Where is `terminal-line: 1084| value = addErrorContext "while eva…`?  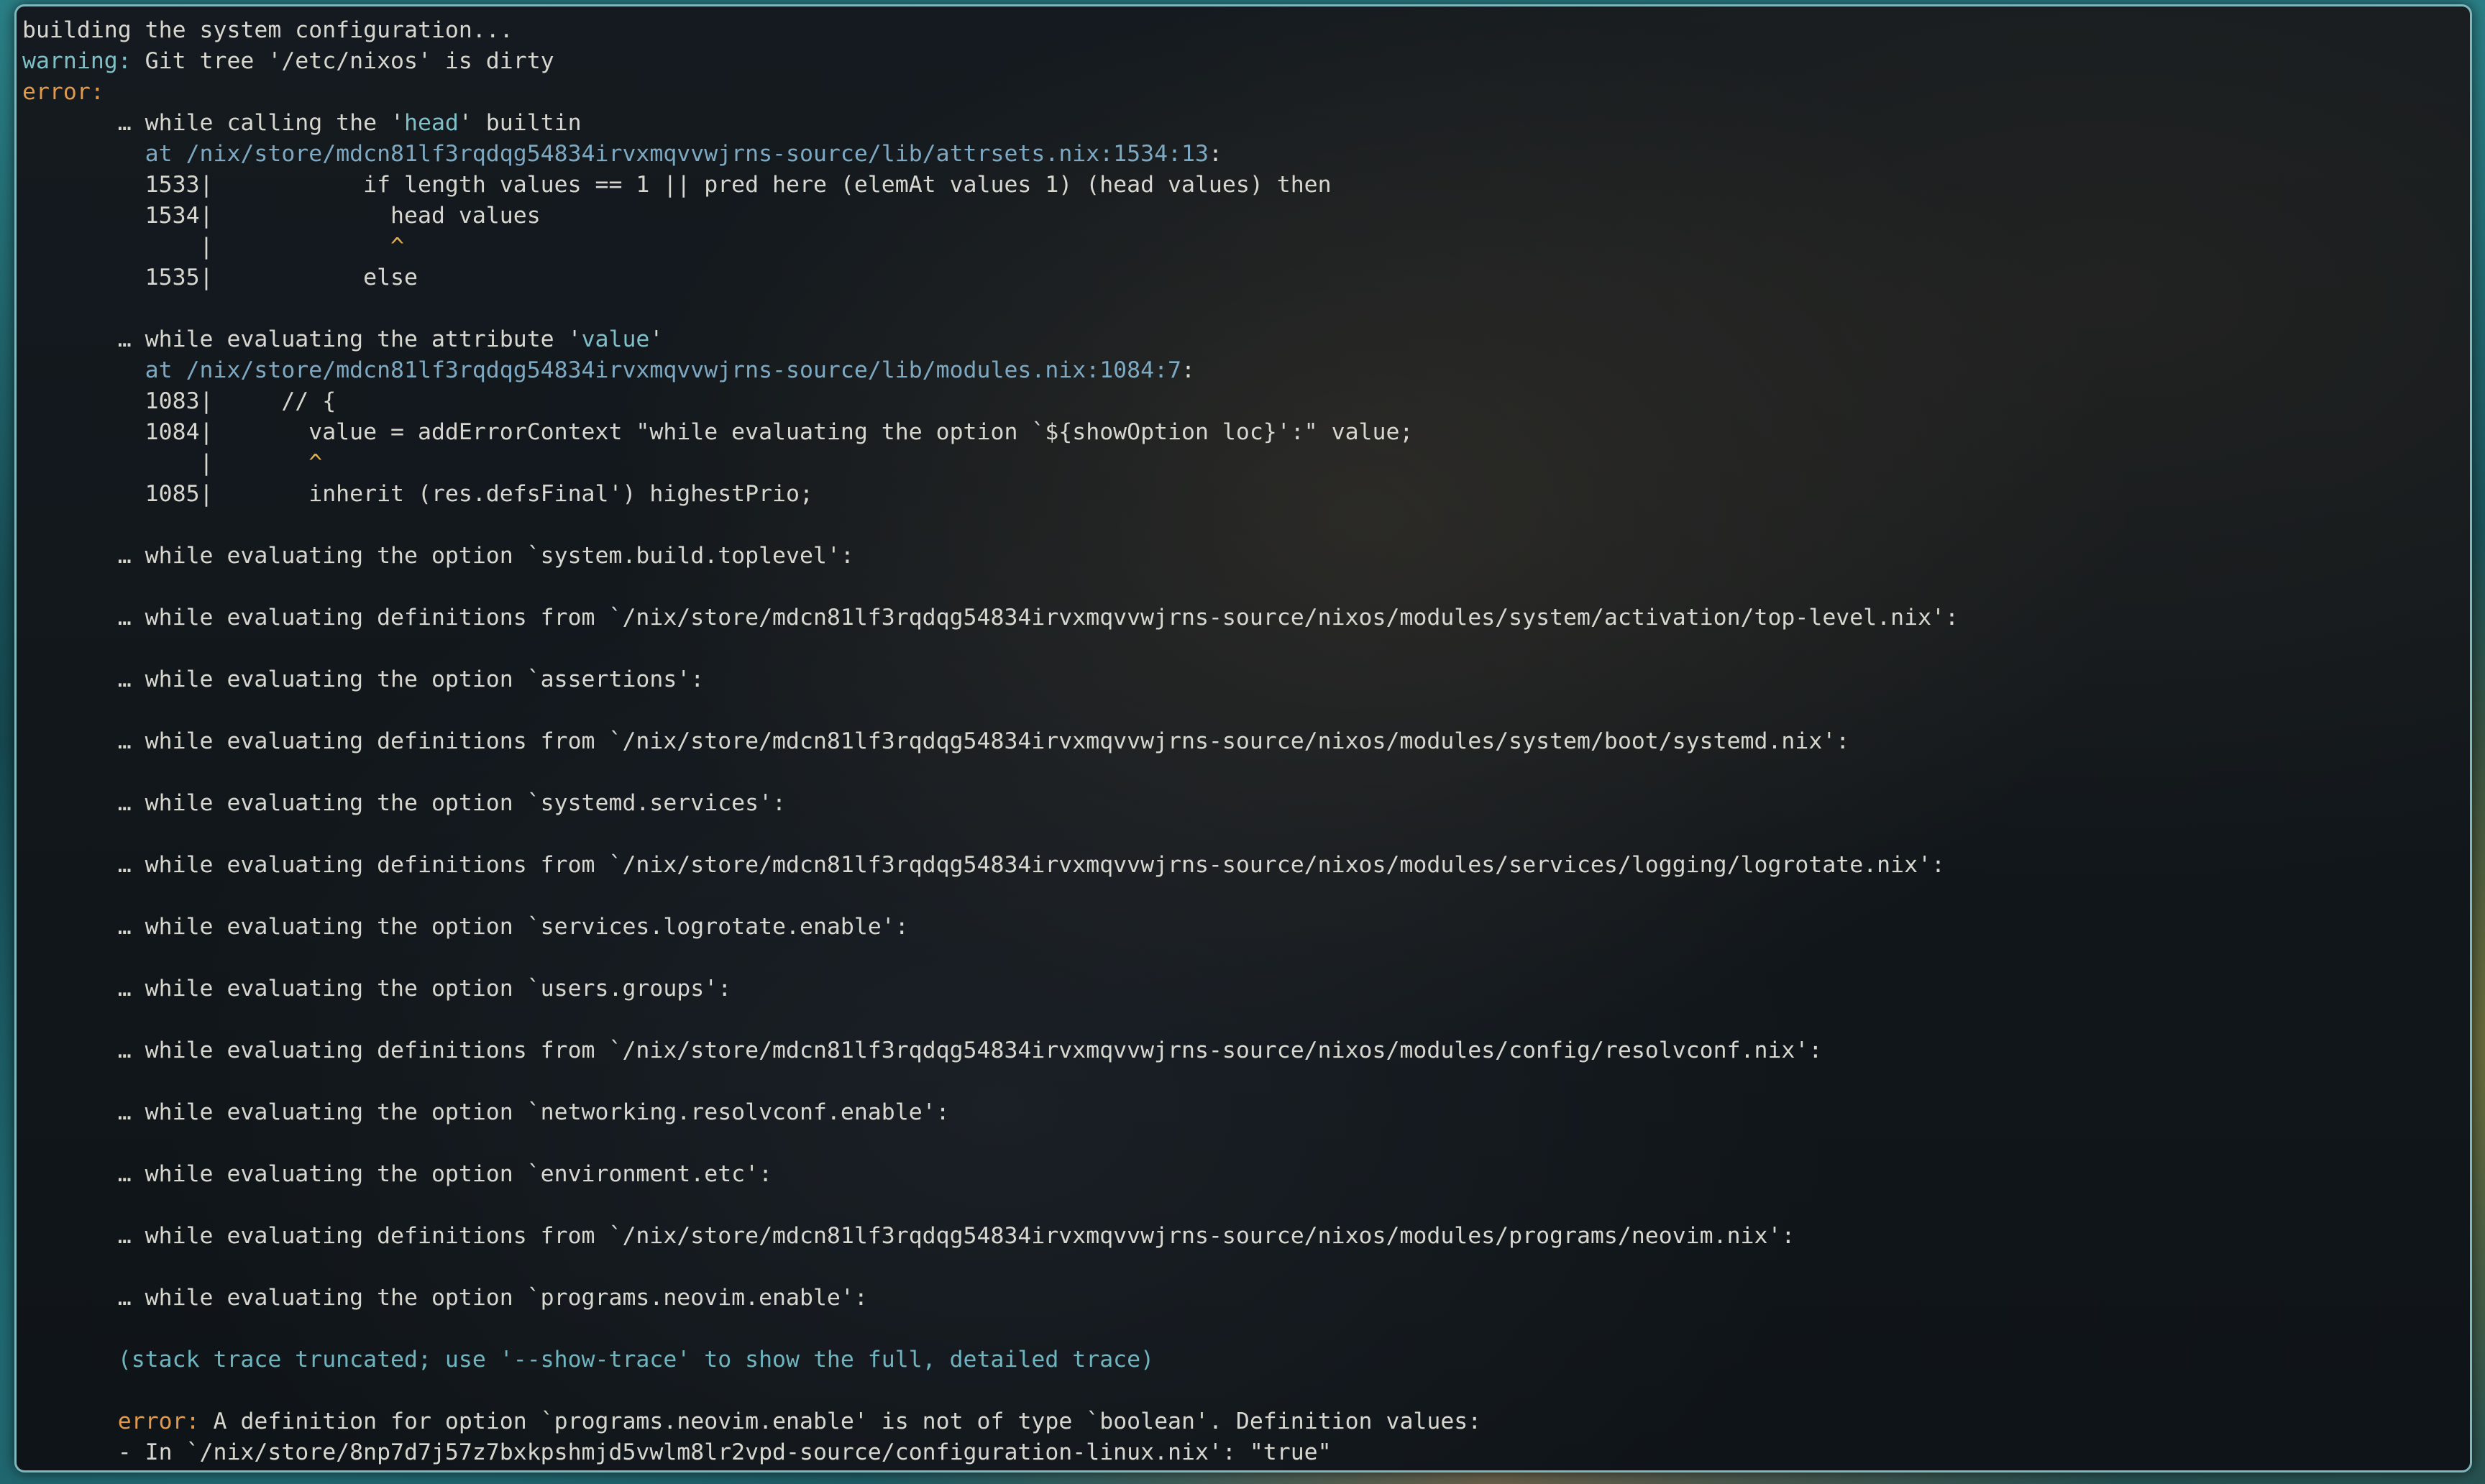
terminal-line: 1084| value = addErrorContext "while eva… is located at coordinates (990, 432).